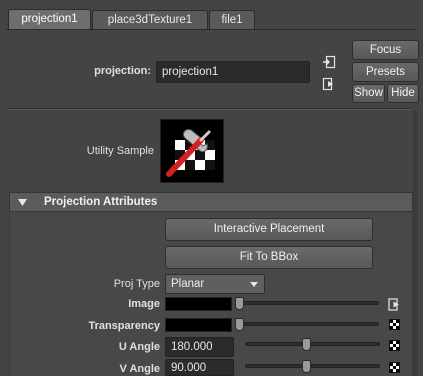 Image resolution: width=423 pixels, height=376 pixels. I want to click on u-angle-map-button, so click(394, 345).